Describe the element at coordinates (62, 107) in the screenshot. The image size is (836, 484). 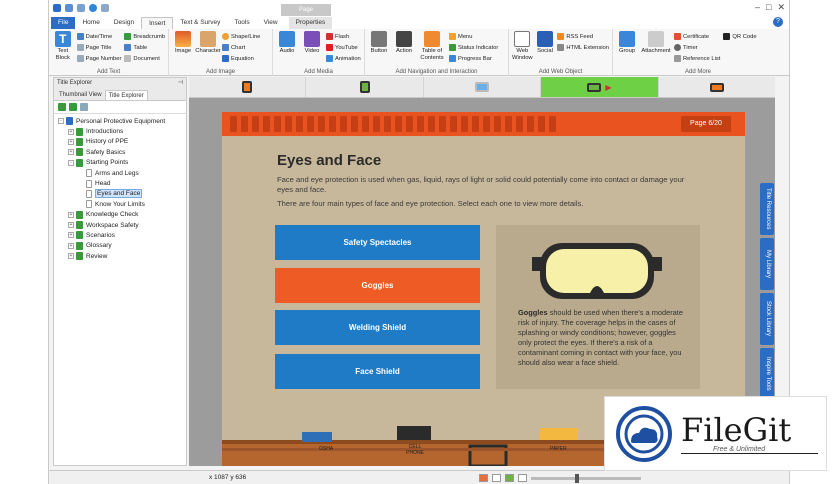
I see `add-page-icon` at that location.